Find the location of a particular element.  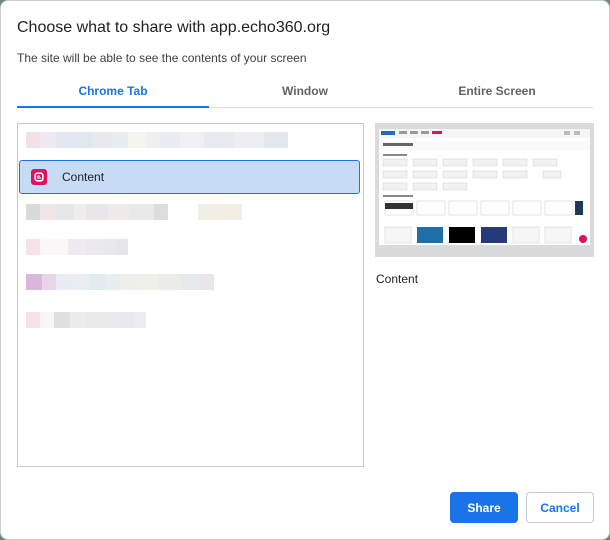

share-button: Share is located at coordinates (484, 507).